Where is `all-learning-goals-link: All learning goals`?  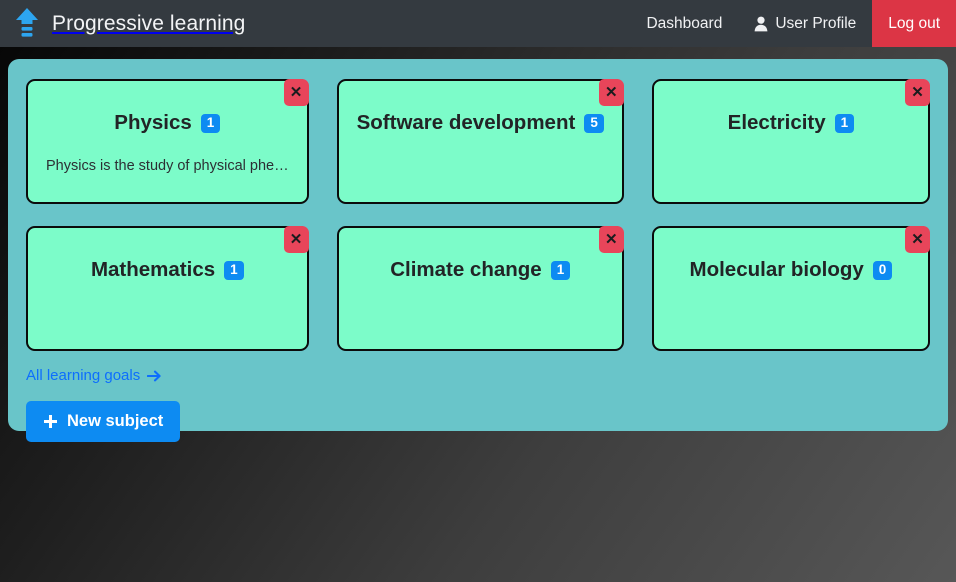 all-learning-goals-link: All learning goals is located at coordinates (94, 375).